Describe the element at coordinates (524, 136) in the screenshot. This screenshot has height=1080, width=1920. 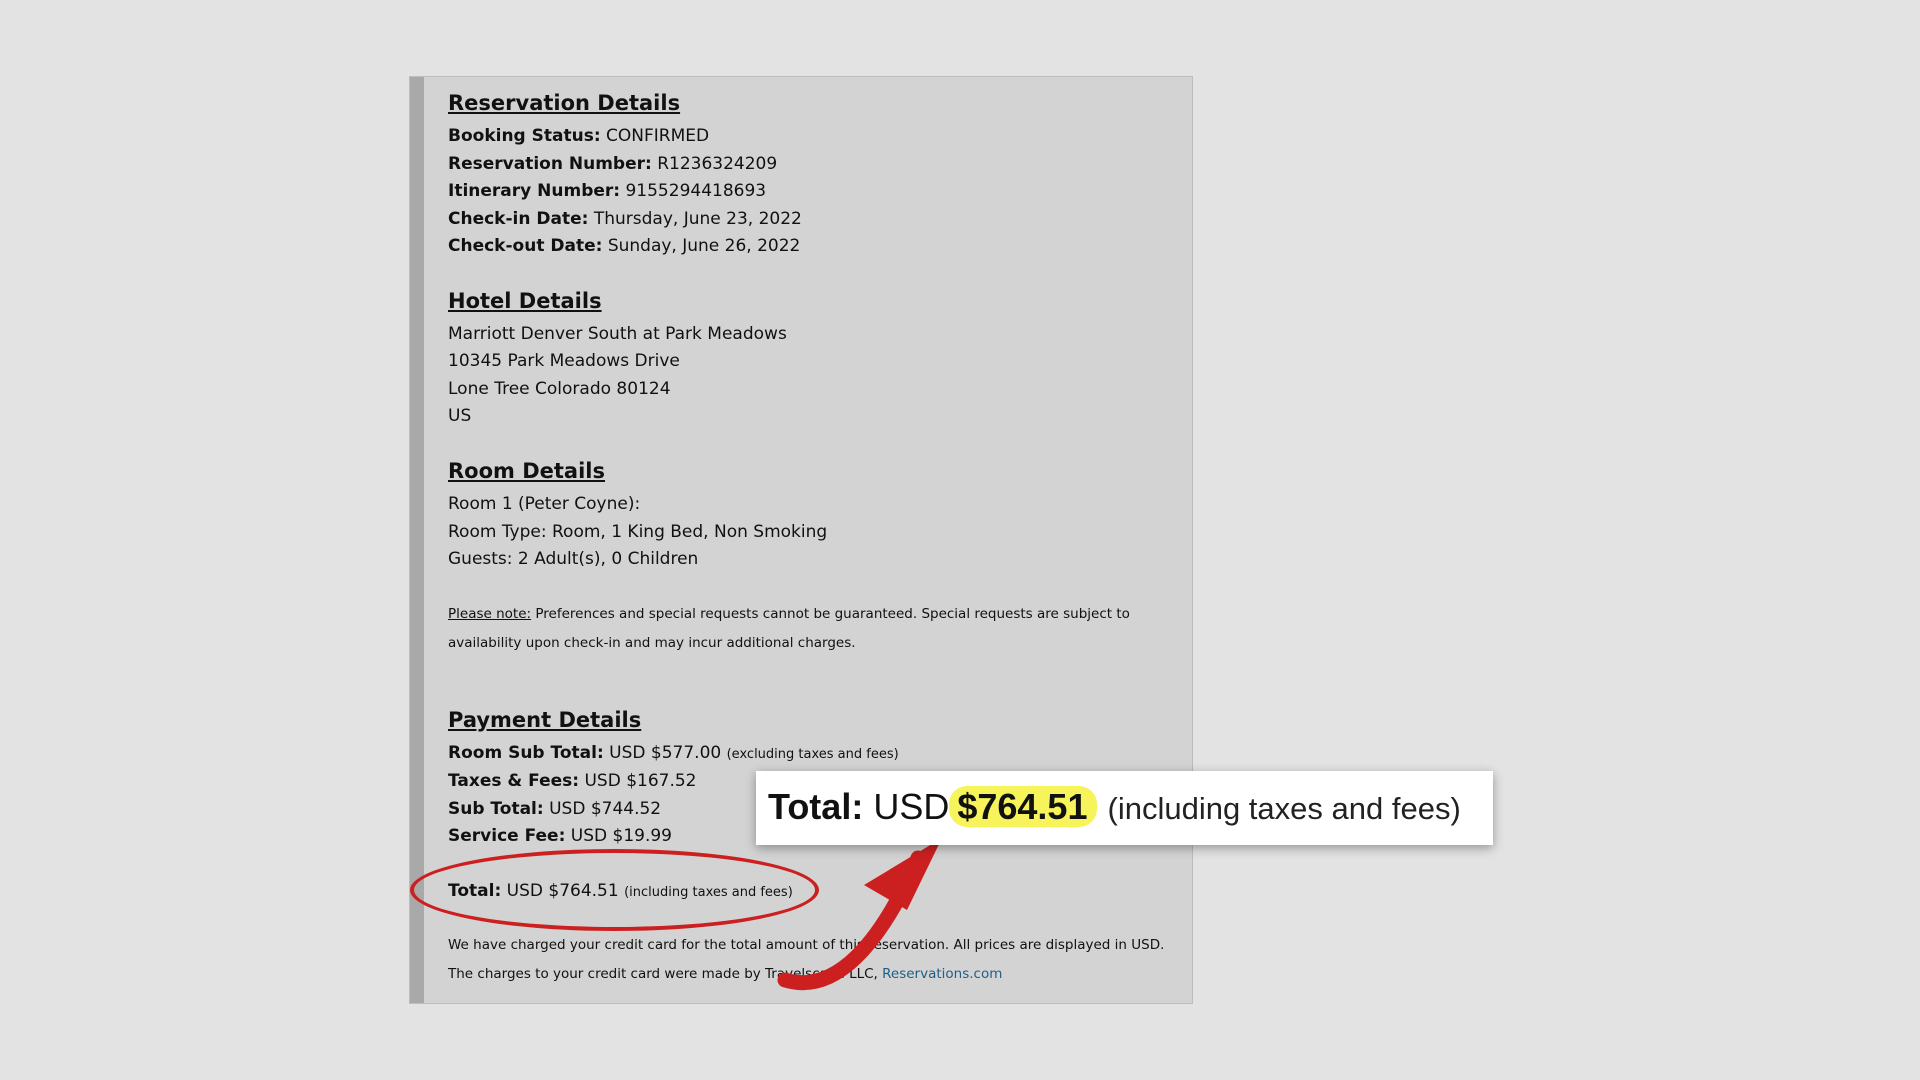
I see `booking-status-label: Booking Status:` at that location.